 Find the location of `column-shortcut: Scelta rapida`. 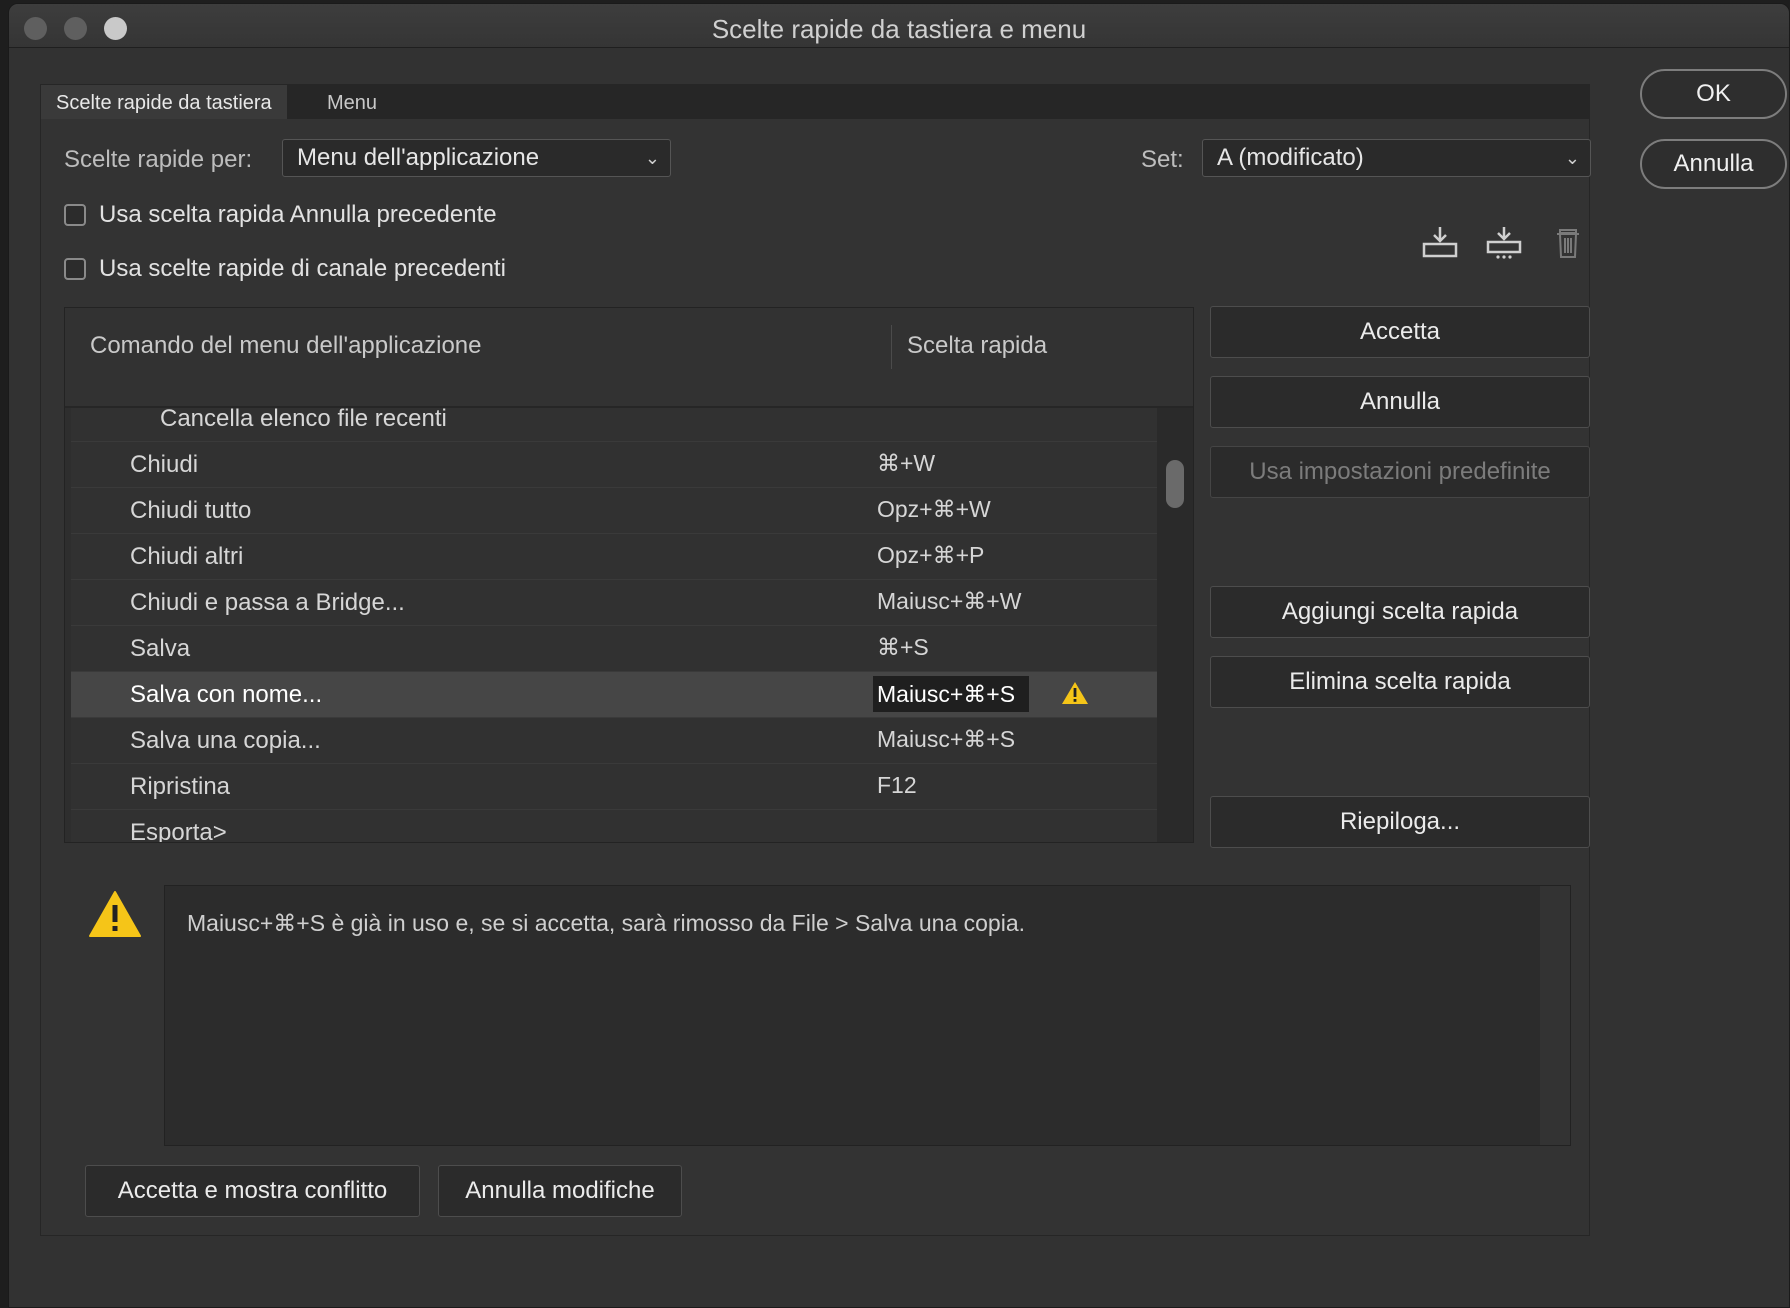

column-shortcut: Scelta rapida is located at coordinates (977, 346).